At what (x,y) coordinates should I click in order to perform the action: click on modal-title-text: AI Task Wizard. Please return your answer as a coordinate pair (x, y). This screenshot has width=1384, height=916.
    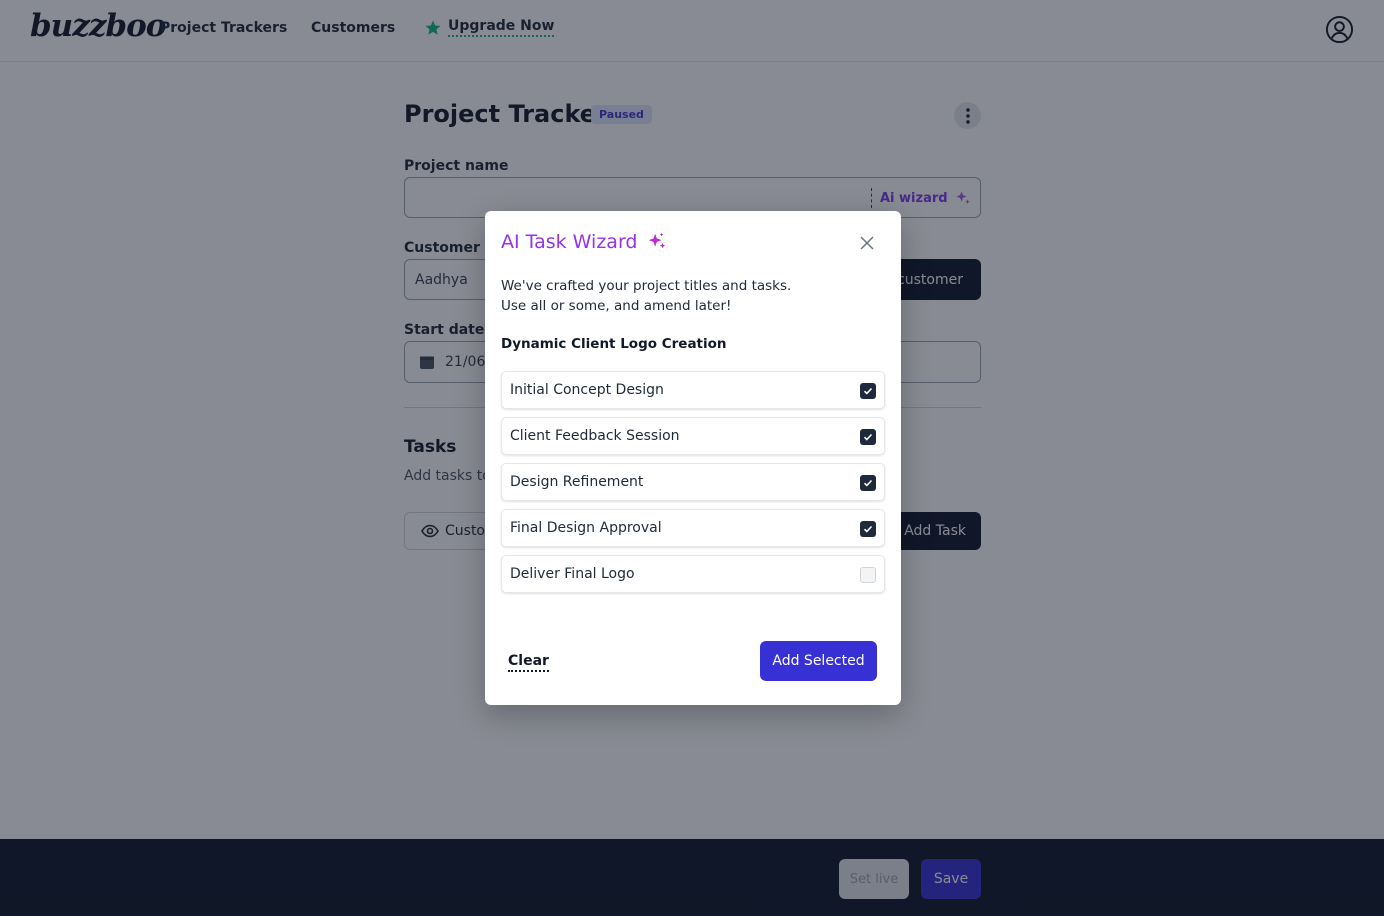
    Looking at the image, I should click on (569, 242).